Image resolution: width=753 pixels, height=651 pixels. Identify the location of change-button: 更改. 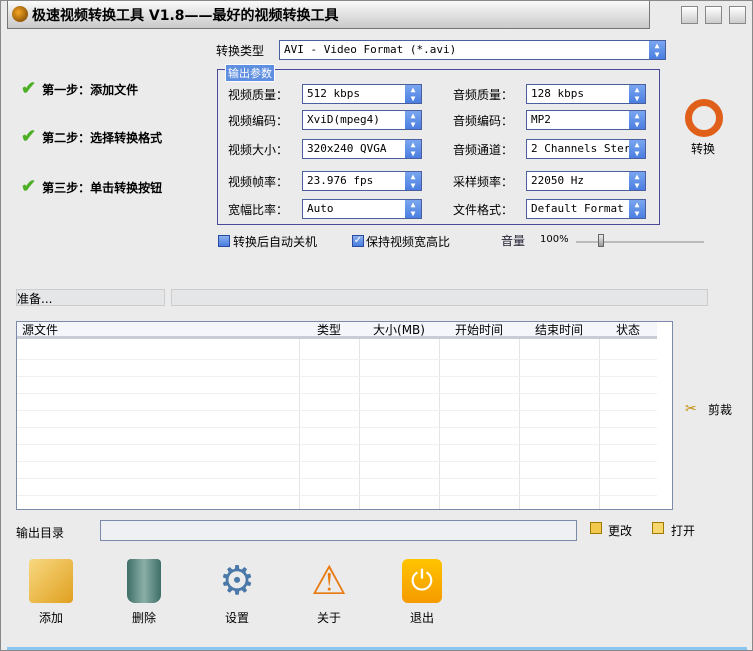
(620, 530).